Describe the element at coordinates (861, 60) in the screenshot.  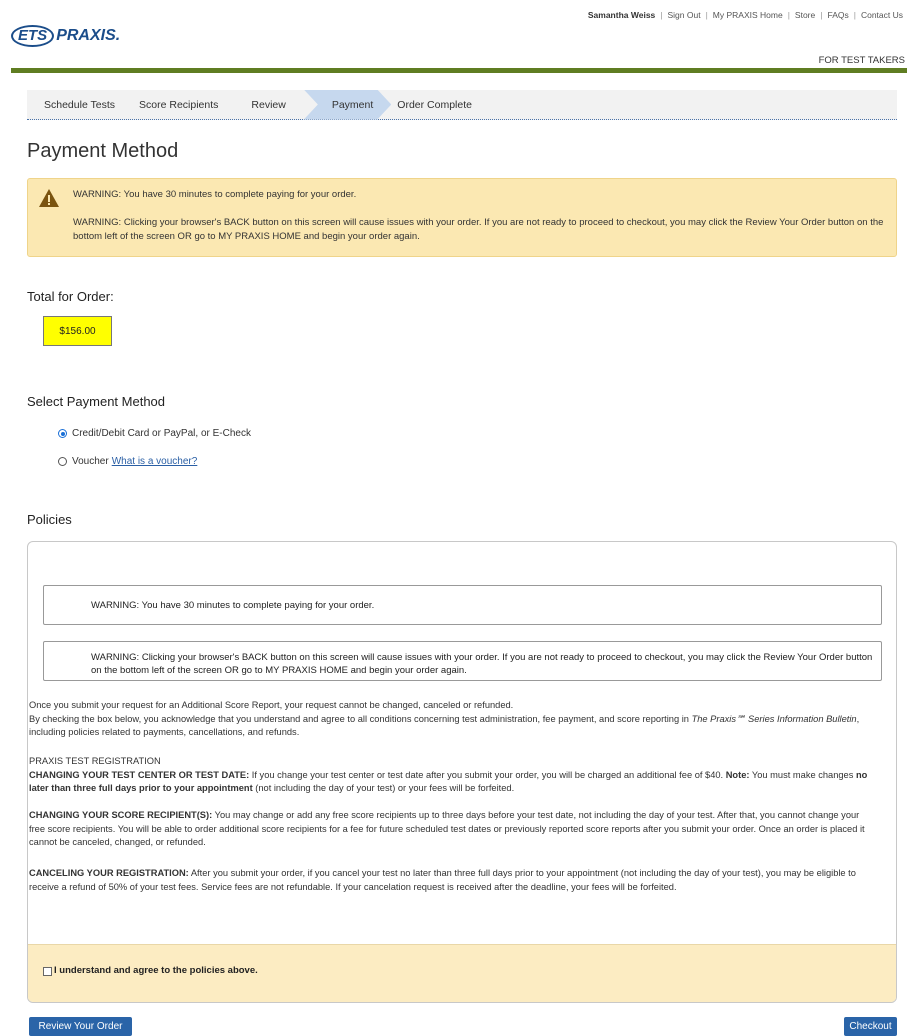
I see `for-test-takers-label: FOR TEST TAKERS` at that location.